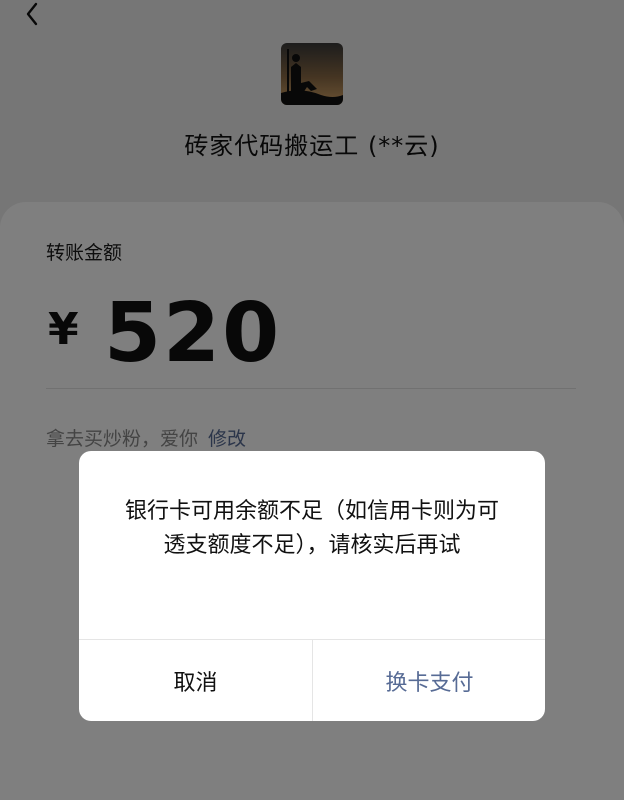  Describe the element at coordinates (195, 680) in the screenshot. I see `cancel-button: 取消` at that location.